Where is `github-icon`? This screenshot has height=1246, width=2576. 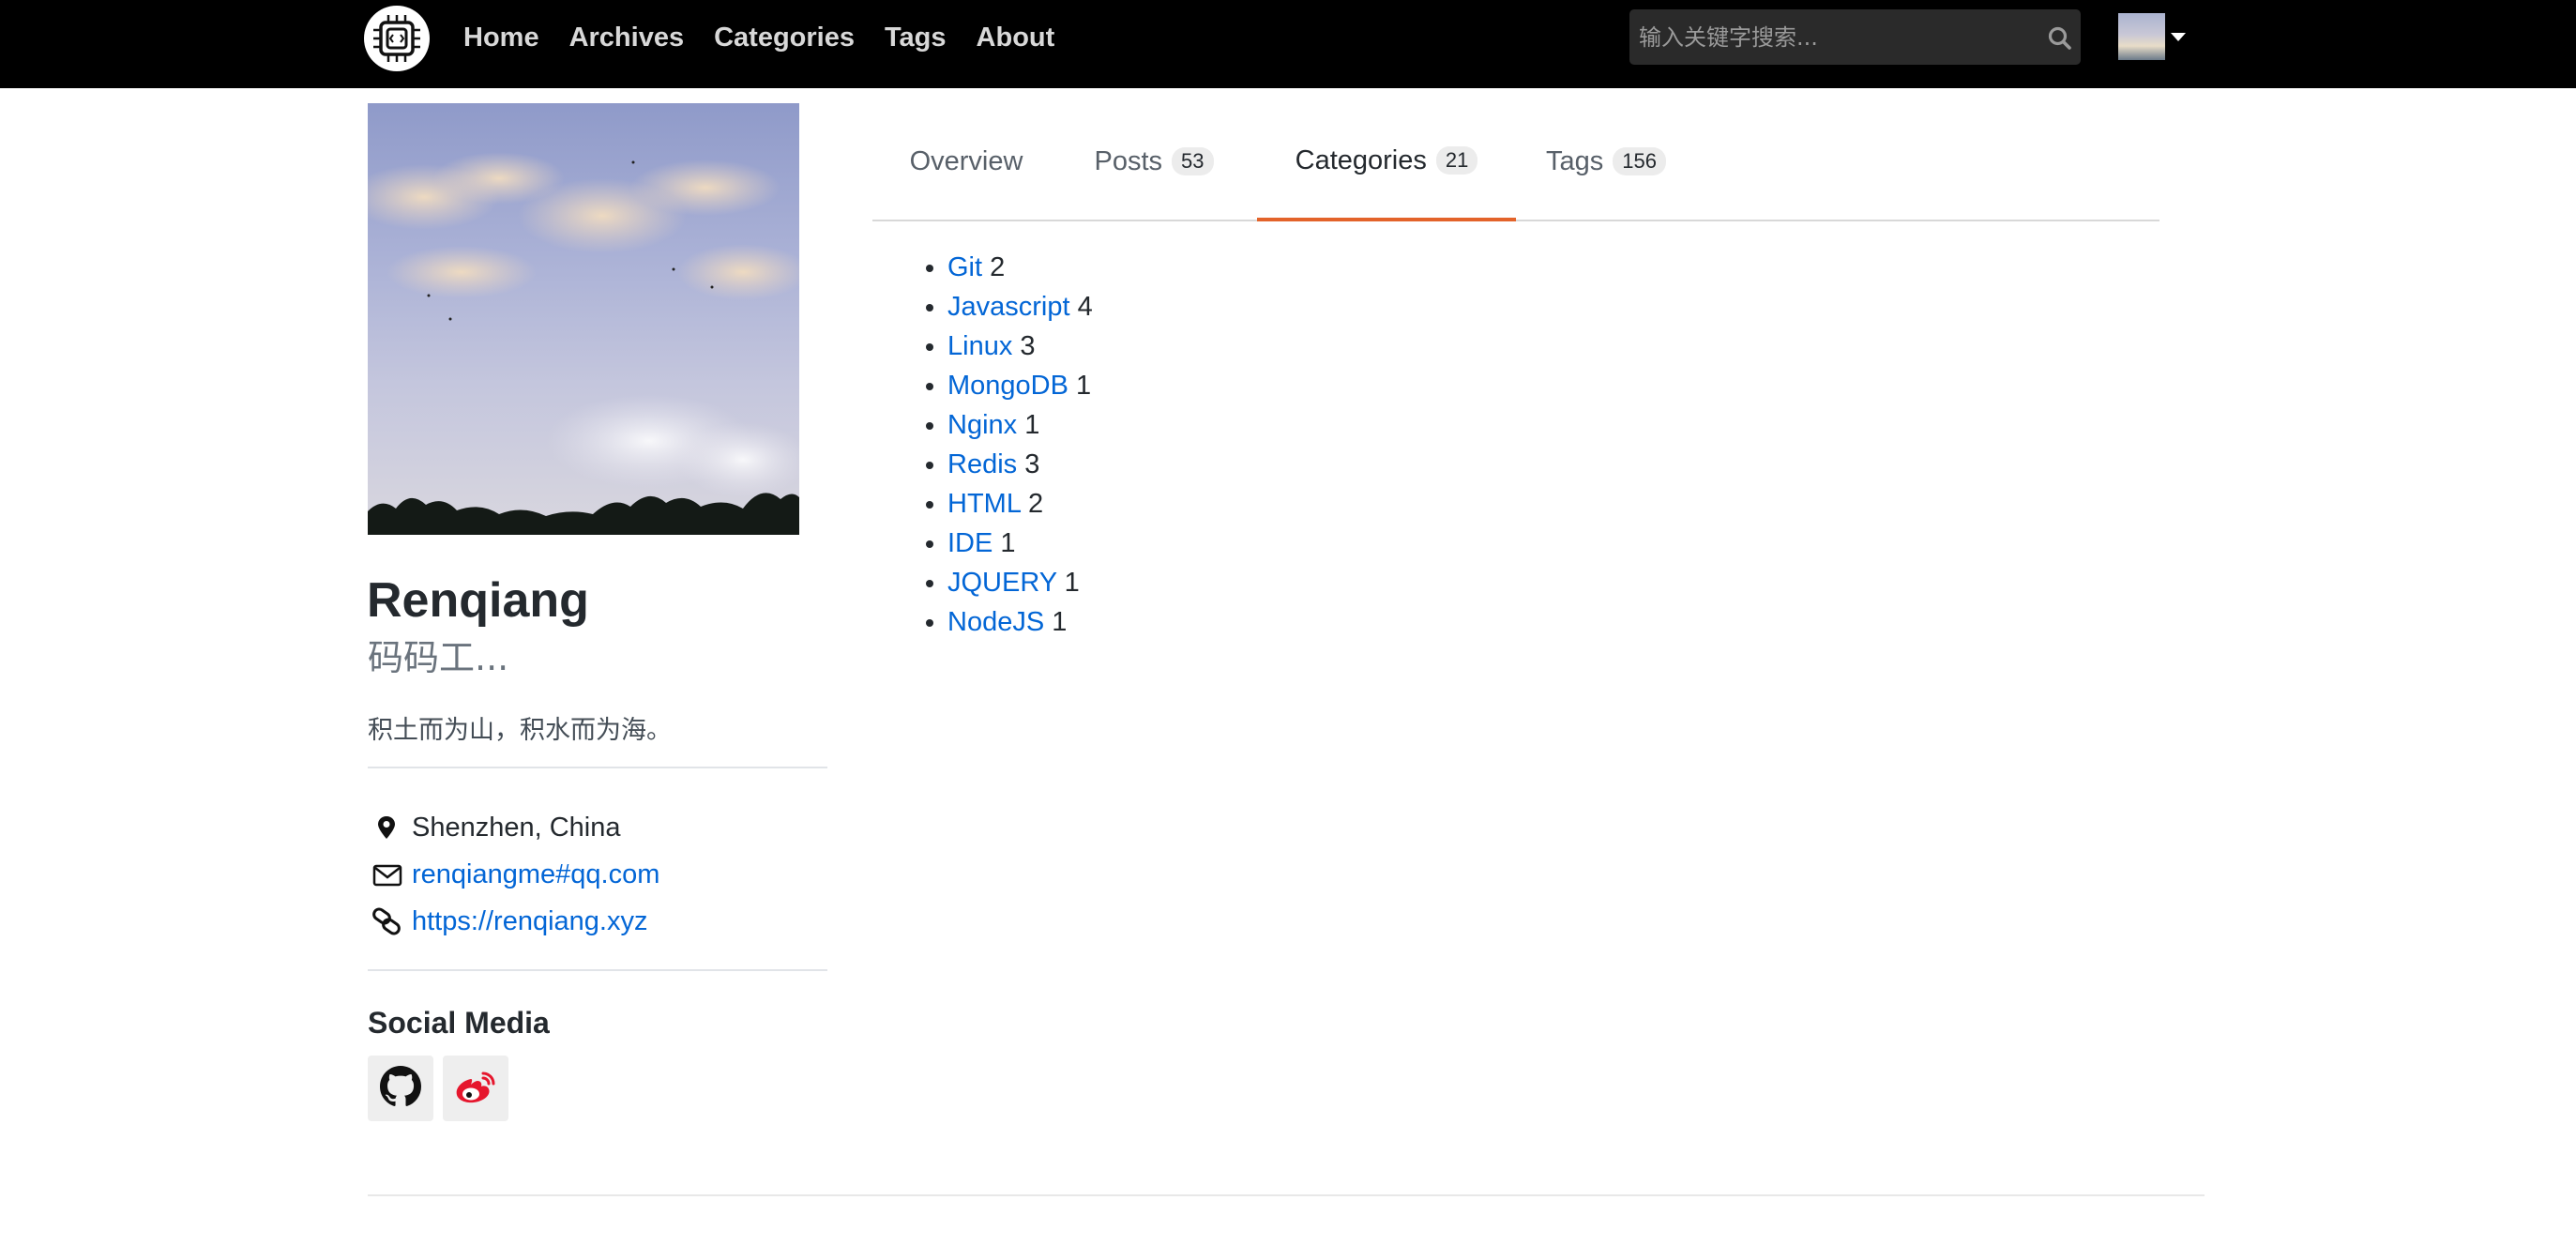 github-icon is located at coordinates (400, 1088).